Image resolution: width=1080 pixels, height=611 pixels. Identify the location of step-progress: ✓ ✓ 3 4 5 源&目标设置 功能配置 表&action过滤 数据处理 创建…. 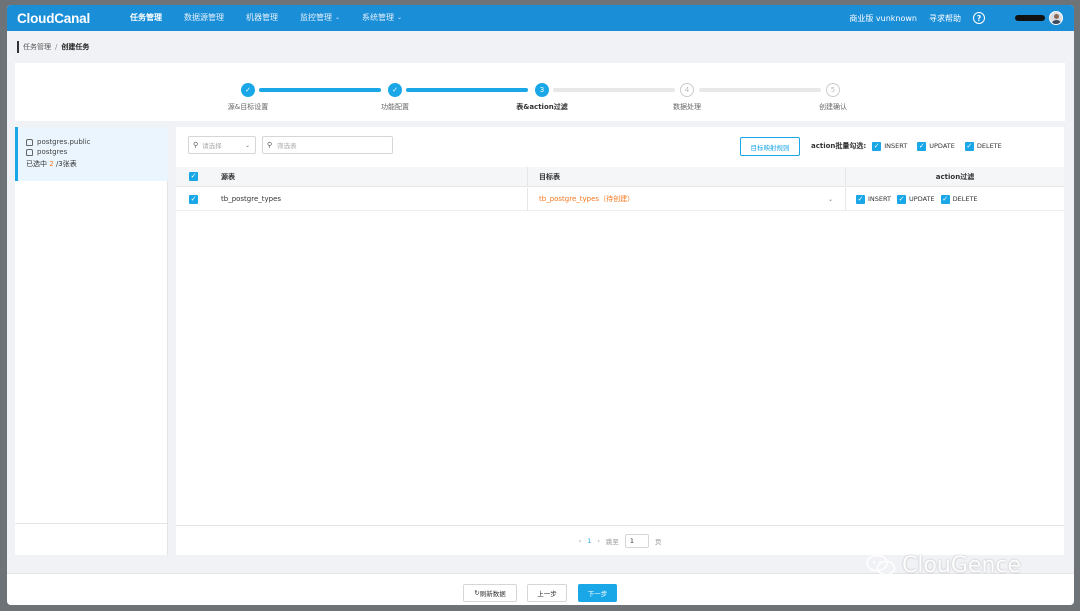
(540, 92).